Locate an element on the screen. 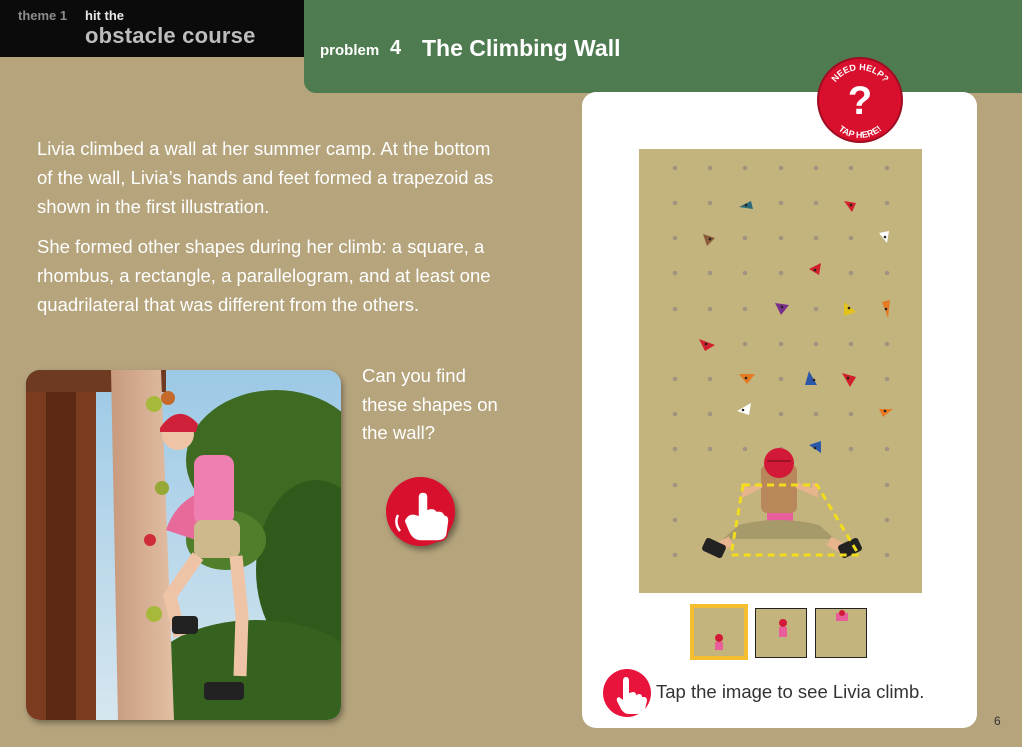 The image size is (1022, 747). theme-header: theme 1 hit the obstacle course is located at coordinates (152, 28).